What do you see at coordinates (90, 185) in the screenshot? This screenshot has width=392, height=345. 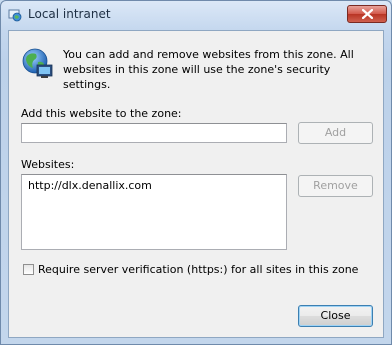 I see `list-item: http://dlx.denallix.com` at bounding box center [90, 185].